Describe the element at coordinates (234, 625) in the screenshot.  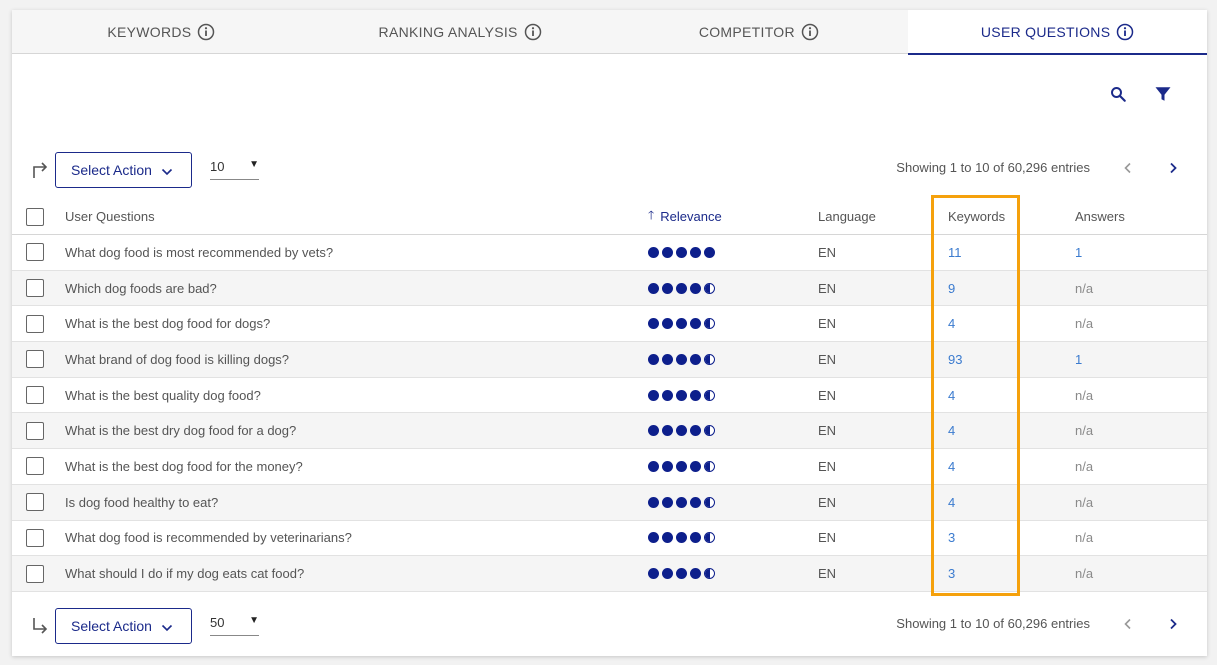
I see `page-size-select: 50 ▼` at that location.